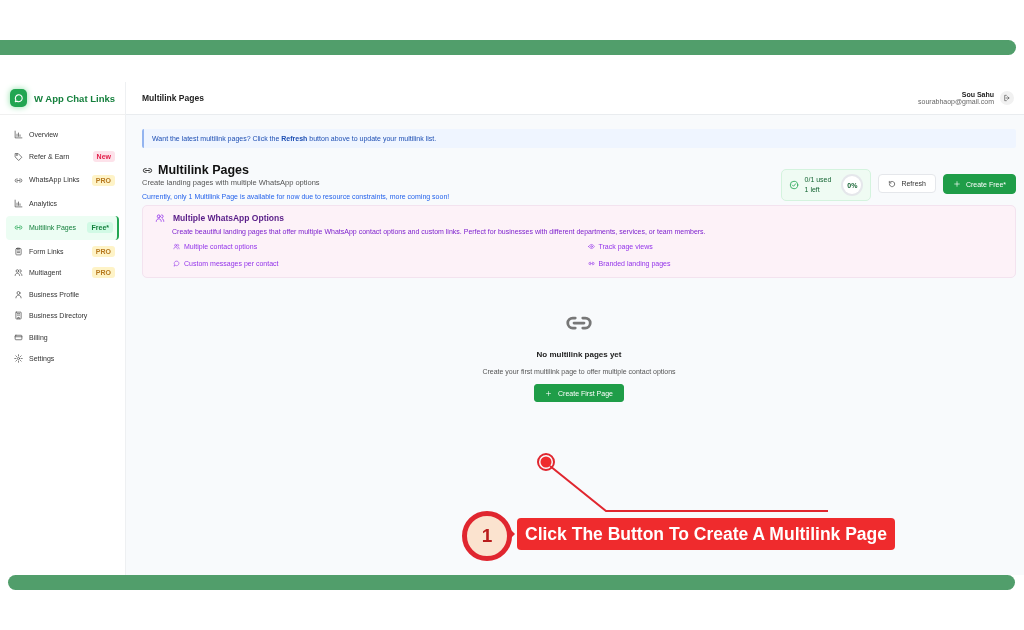 The image size is (1024, 630). What do you see at coordinates (18, 337) in the screenshot?
I see `credit-card-icon` at bounding box center [18, 337].